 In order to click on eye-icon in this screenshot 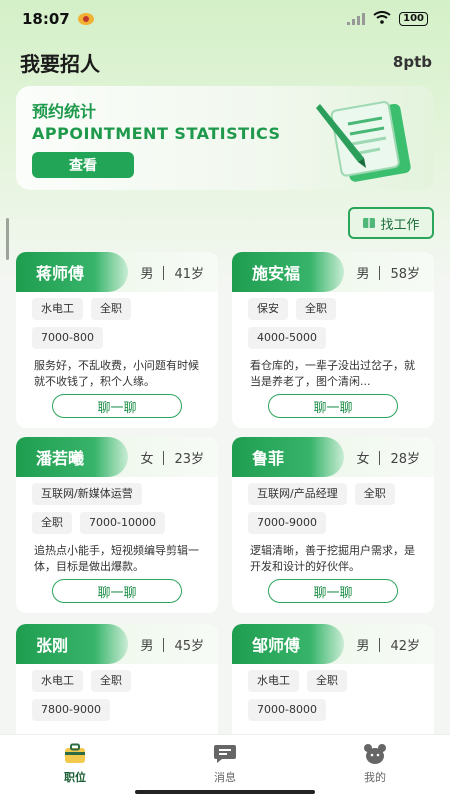, I will do `click(85, 19)`.